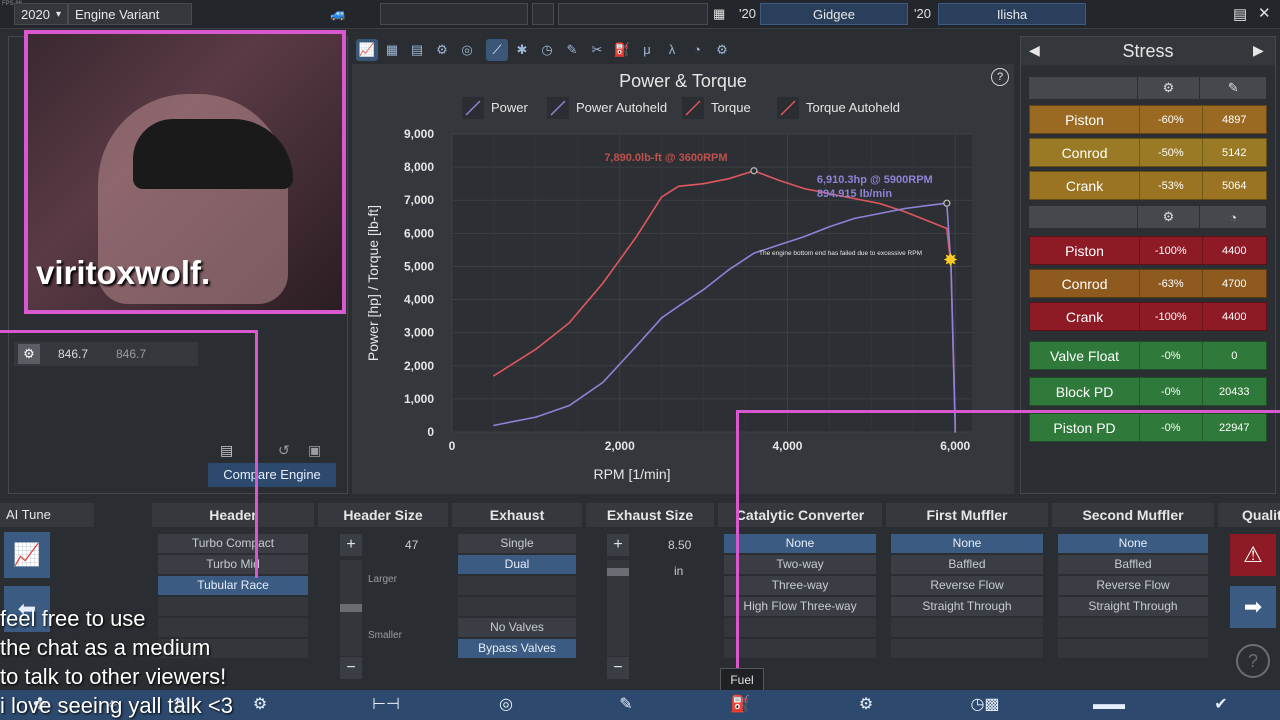 Image resolution: width=1280 pixels, height=720 pixels. What do you see at coordinates (373, 283) in the screenshot?
I see `y-axis-label: Power [hp] / Torque [lb-ft]` at bounding box center [373, 283].